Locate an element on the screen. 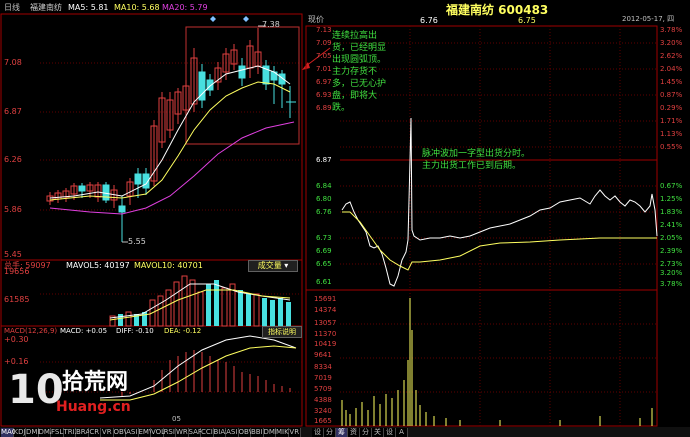  price-tick: 6.26 is located at coordinates (13, 159).